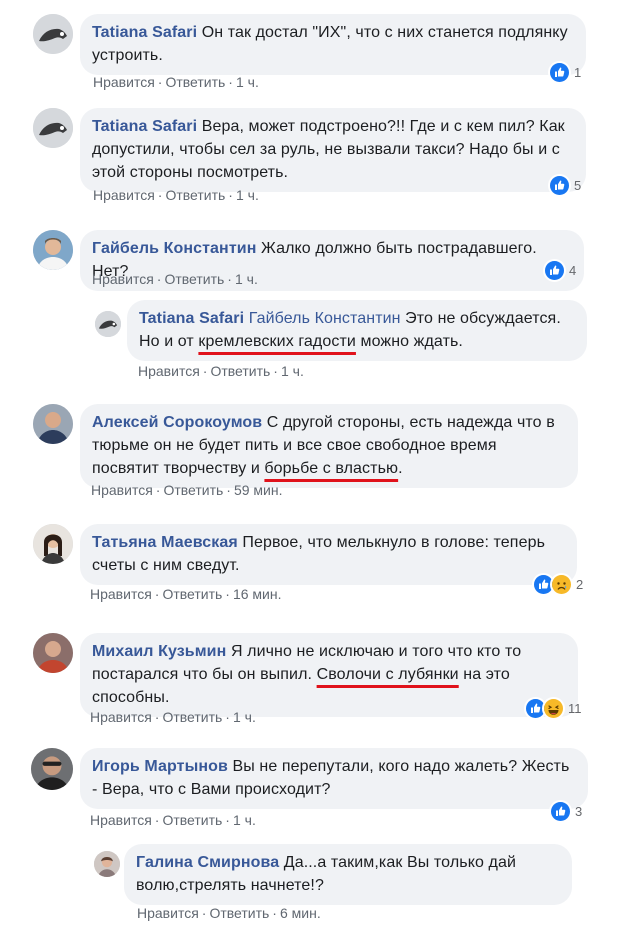 This screenshot has height=930, width=641. I want to click on underlined-phrase: кремлевских гадости, so click(277, 341).